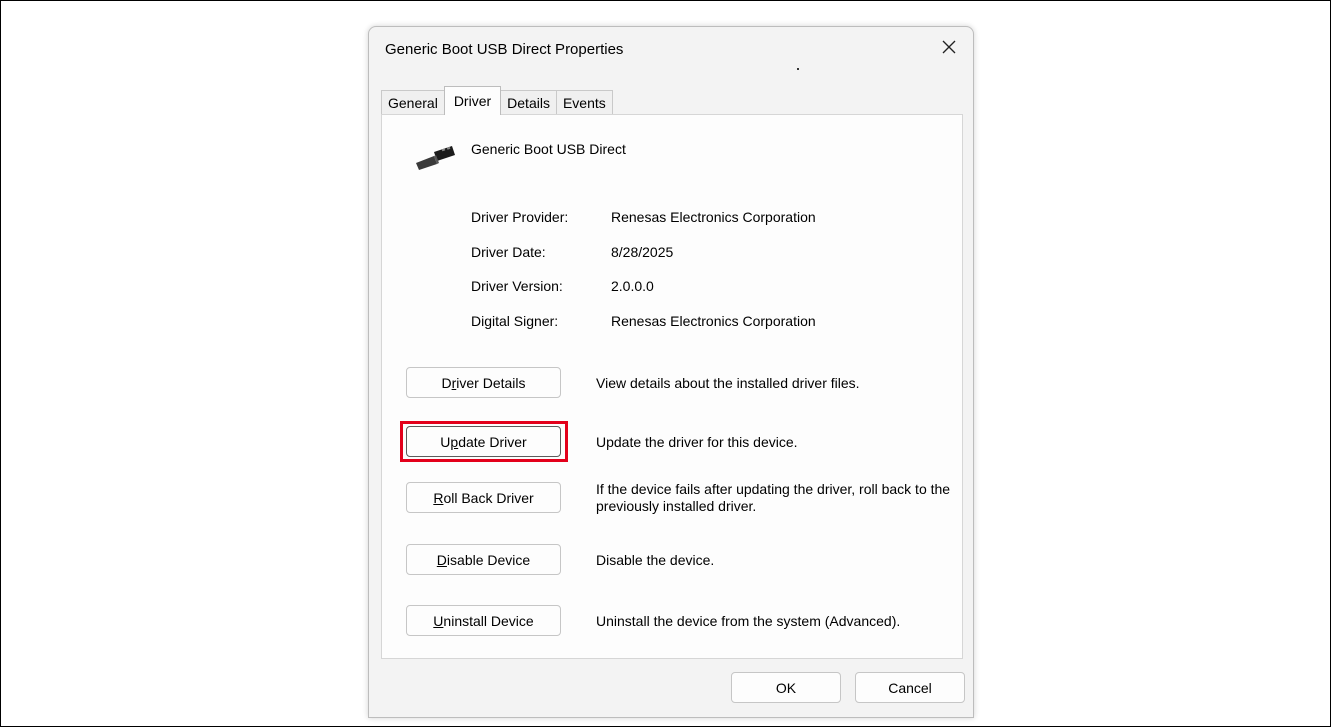  I want to click on driver-date-label: Driver Date:, so click(508, 252).